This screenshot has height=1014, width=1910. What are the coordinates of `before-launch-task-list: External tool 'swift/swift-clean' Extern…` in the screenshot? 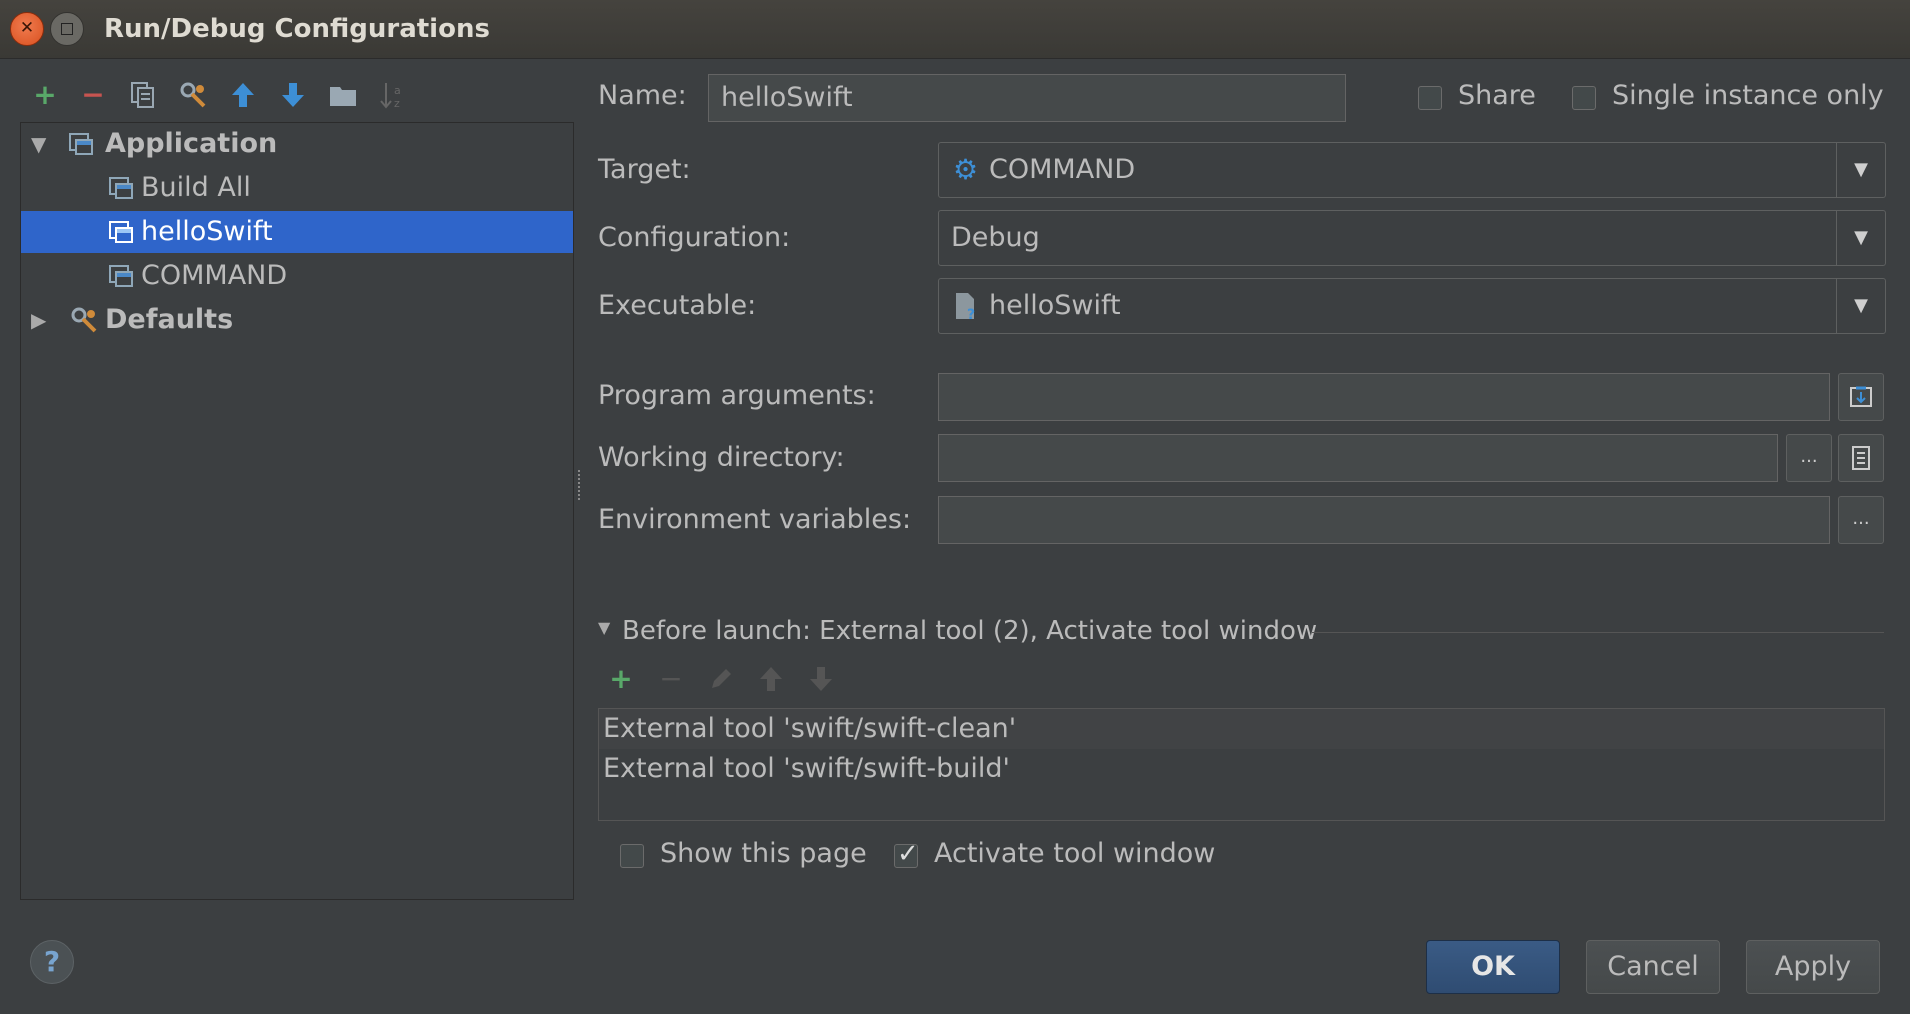 It's located at (1241, 764).